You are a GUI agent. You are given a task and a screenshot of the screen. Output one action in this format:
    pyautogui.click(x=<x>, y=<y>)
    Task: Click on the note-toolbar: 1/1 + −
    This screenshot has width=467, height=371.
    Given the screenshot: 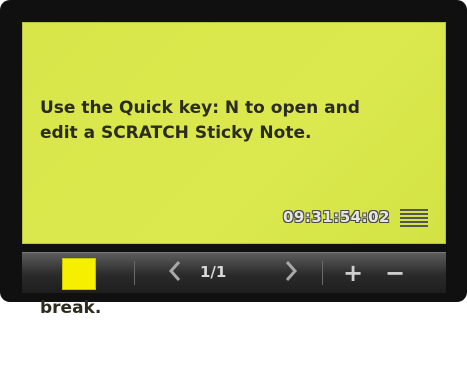 What is the action you would take?
    pyautogui.click(x=234, y=272)
    